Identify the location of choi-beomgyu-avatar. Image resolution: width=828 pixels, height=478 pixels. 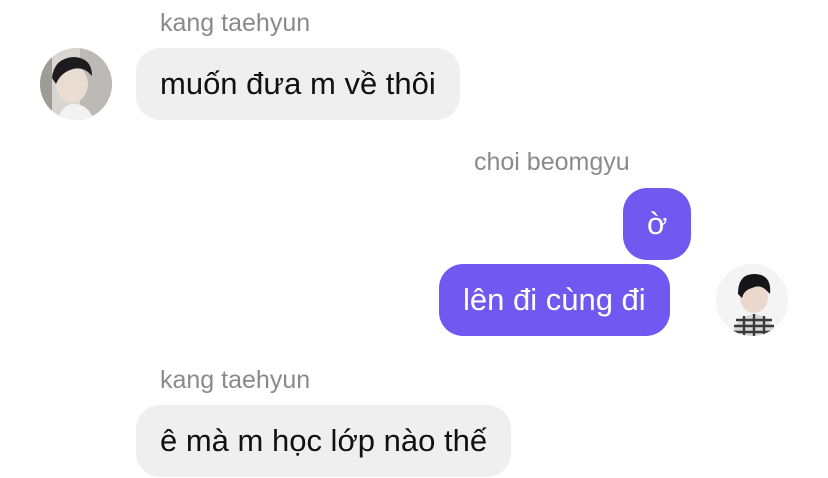
(752, 300).